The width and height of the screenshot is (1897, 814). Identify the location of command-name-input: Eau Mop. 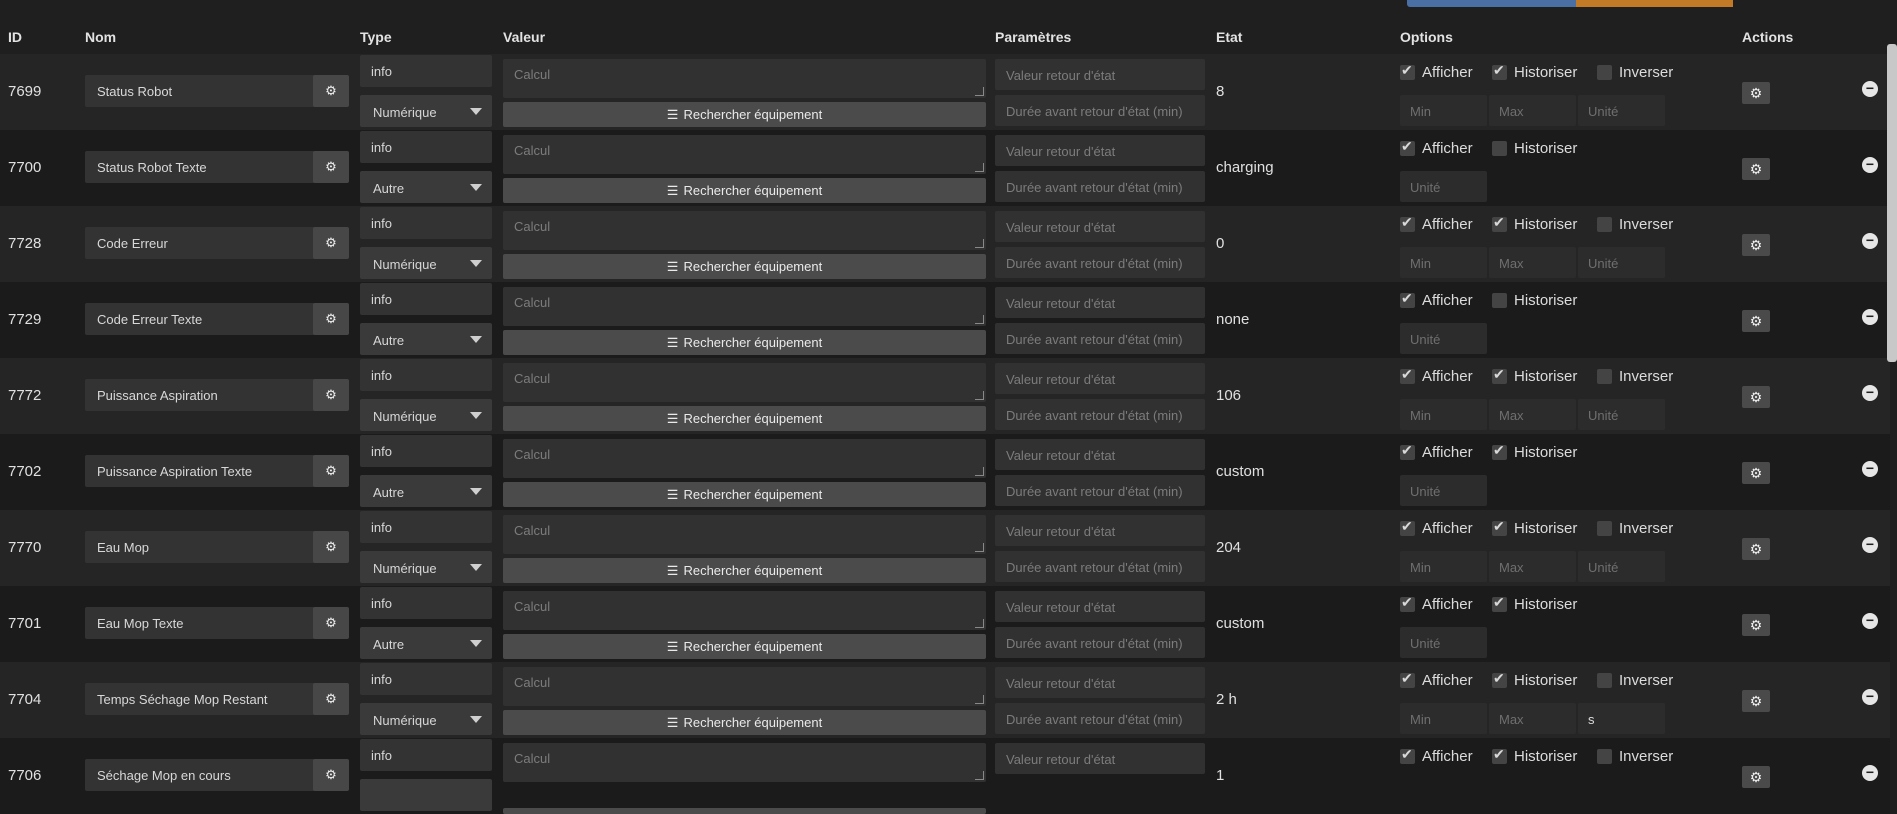
(200, 547).